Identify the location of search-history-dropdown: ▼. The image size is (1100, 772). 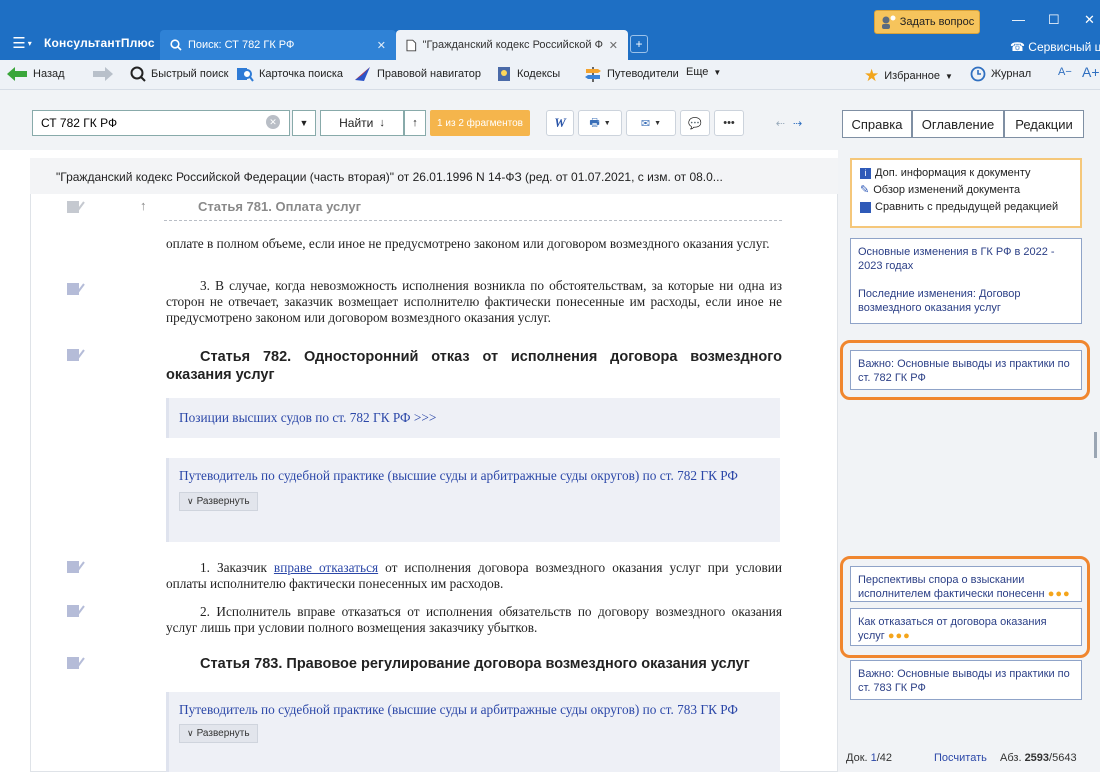
(304, 123).